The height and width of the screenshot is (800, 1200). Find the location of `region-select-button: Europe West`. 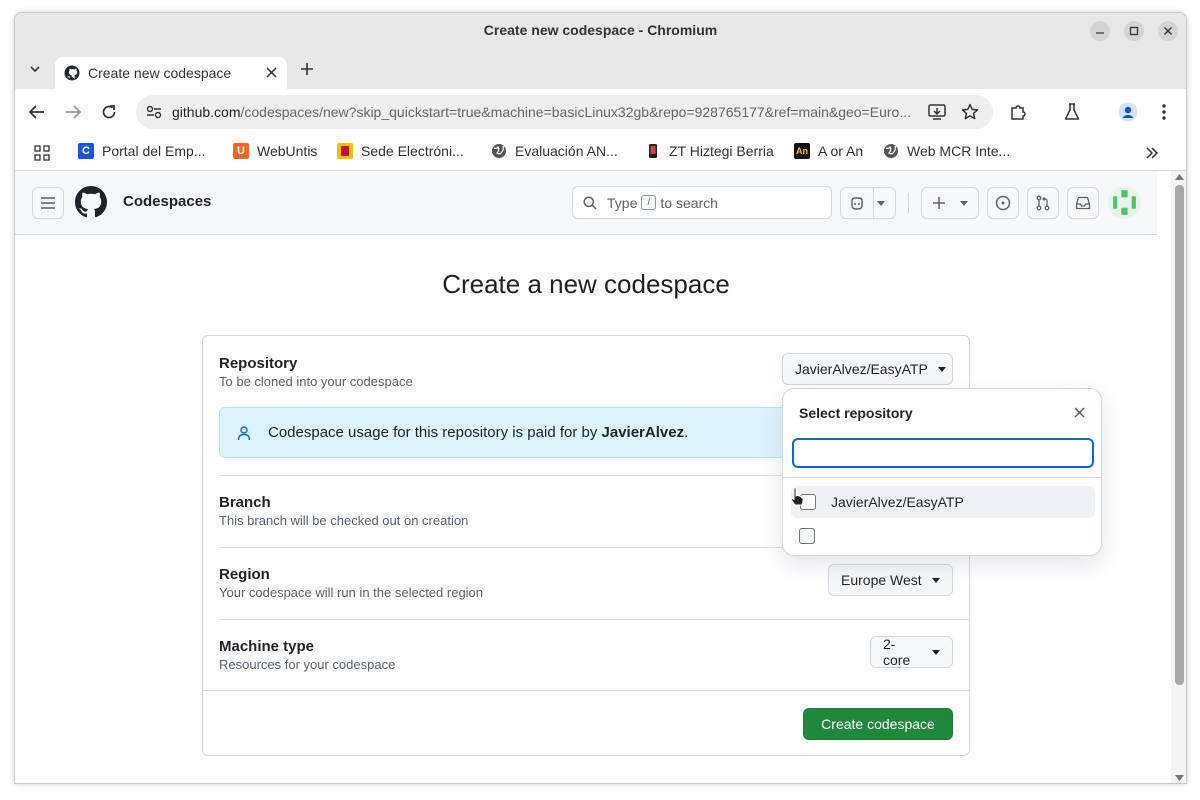

region-select-button: Europe West is located at coordinates (890, 580).